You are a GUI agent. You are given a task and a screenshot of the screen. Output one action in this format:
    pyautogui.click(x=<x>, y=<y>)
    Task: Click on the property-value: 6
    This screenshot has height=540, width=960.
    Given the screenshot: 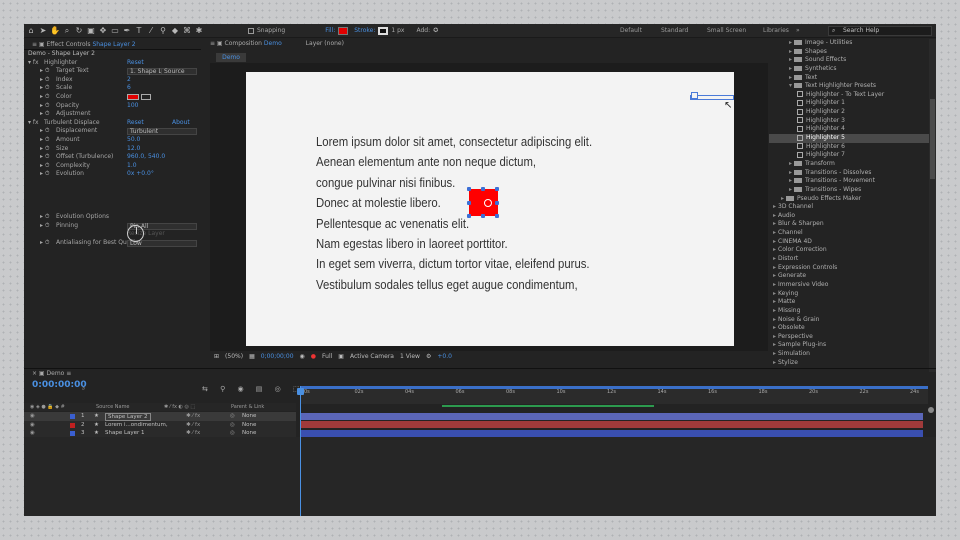 What is the action you would take?
    pyautogui.click(x=129, y=88)
    